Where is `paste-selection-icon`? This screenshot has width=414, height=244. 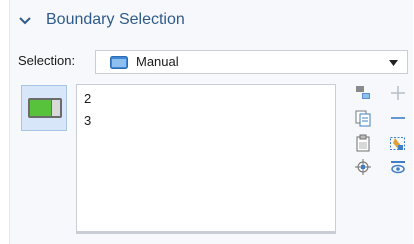 paste-selection-icon is located at coordinates (363, 92).